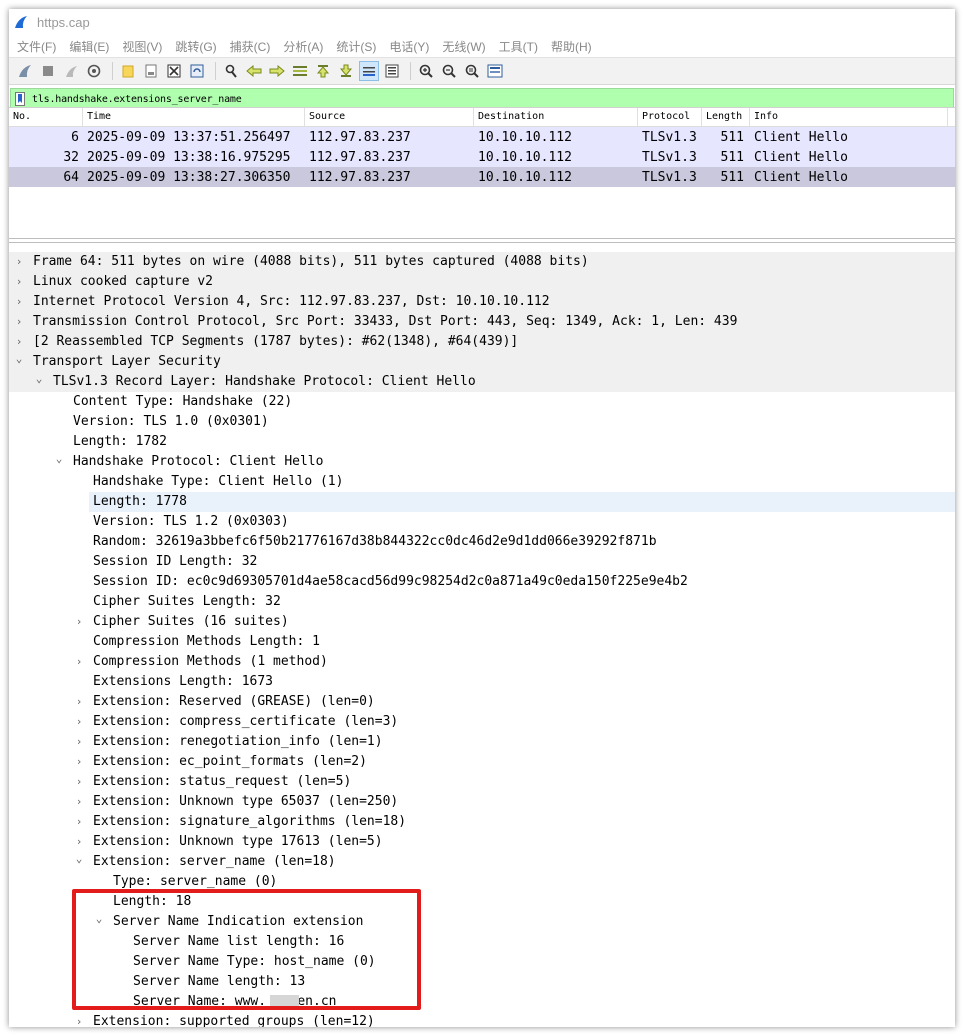  Describe the element at coordinates (571, 46) in the screenshot. I see `menu-item: 帮助(H)` at that location.